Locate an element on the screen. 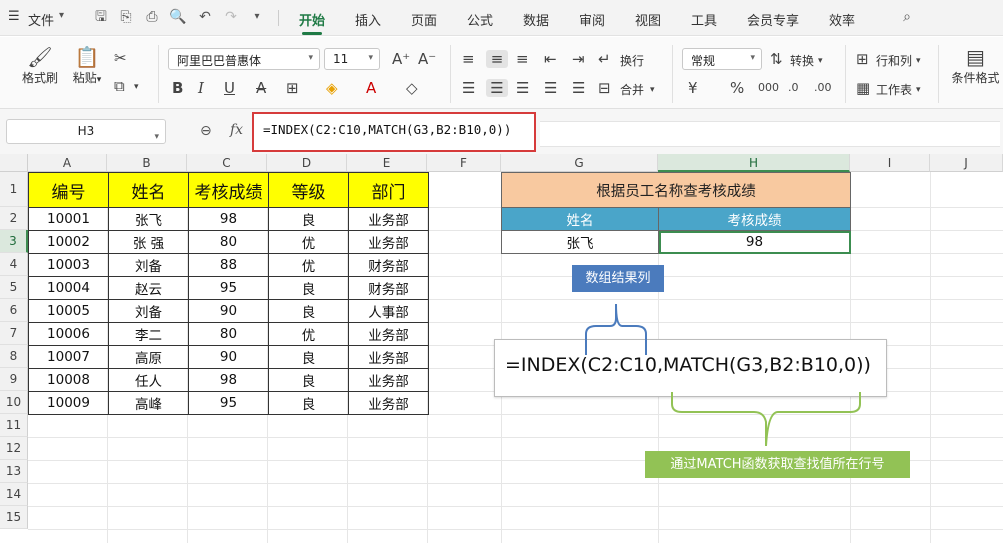 The height and width of the screenshot is (543, 1003). blue-brace is located at coordinates (616, 329).